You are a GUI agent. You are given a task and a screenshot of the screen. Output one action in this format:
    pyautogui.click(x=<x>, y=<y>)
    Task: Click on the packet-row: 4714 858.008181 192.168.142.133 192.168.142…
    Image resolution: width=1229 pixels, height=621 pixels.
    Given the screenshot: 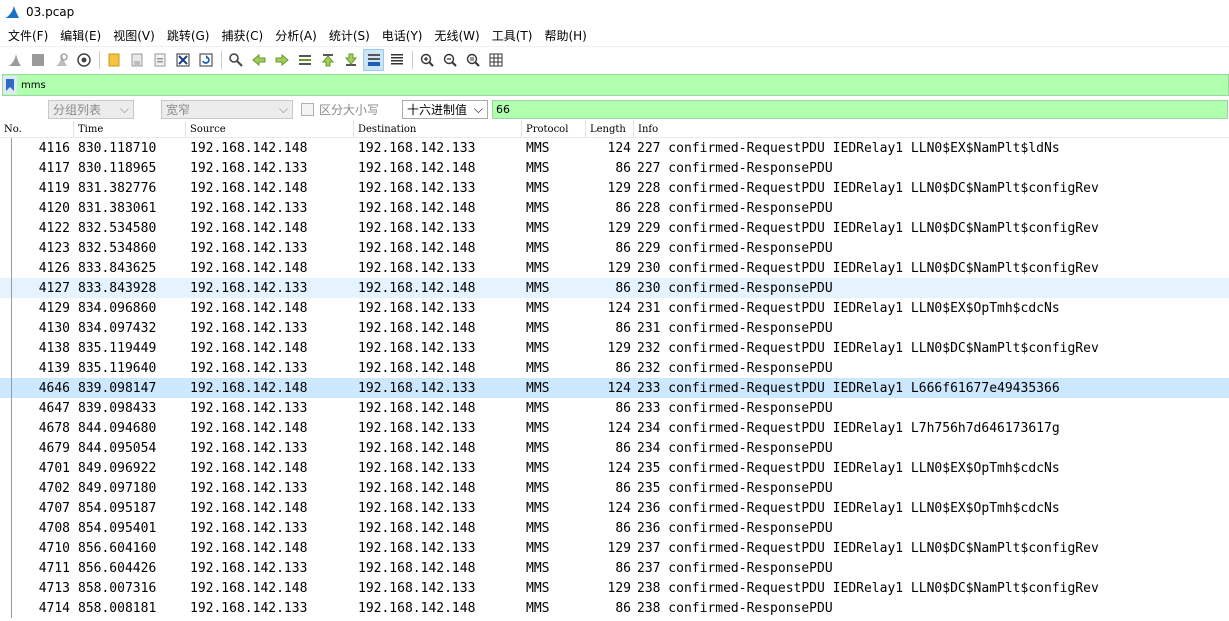 What is the action you would take?
    pyautogui.click(x=614, y=608)
    